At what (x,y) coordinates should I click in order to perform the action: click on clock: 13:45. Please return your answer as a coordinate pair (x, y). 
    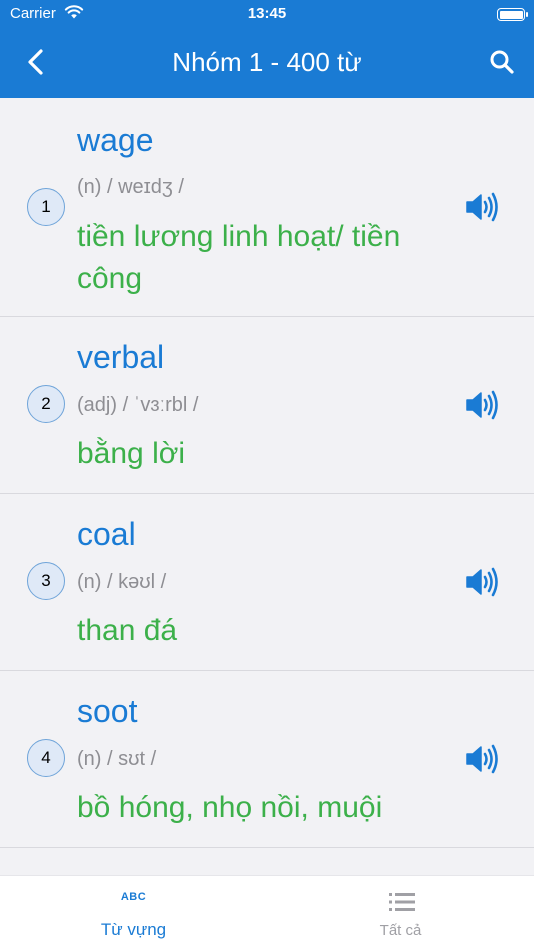
    Looking at the image, I should click on (267, 13).